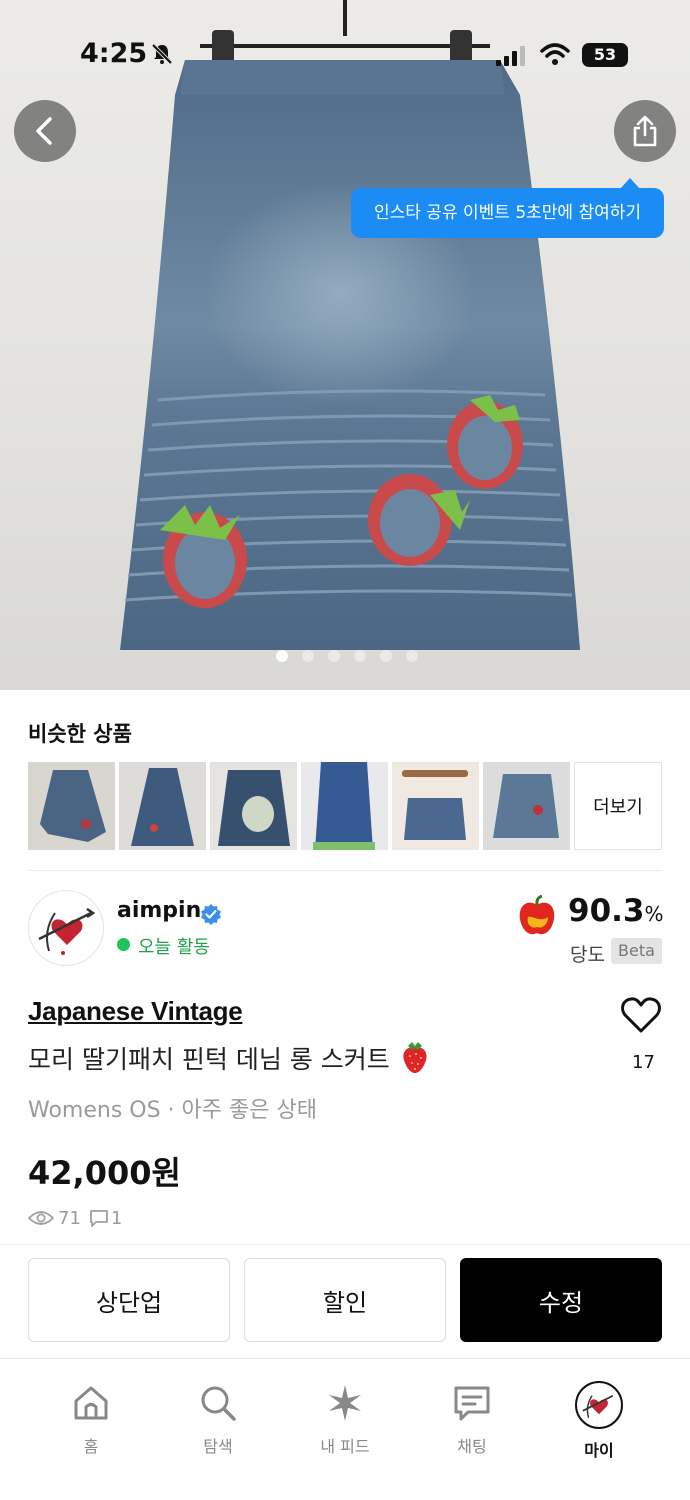 This screenshot has width=690, height=1500. Describe the element at coordinates (282, 656) in the screenshot. I see `carousel-dot-active` at that location.